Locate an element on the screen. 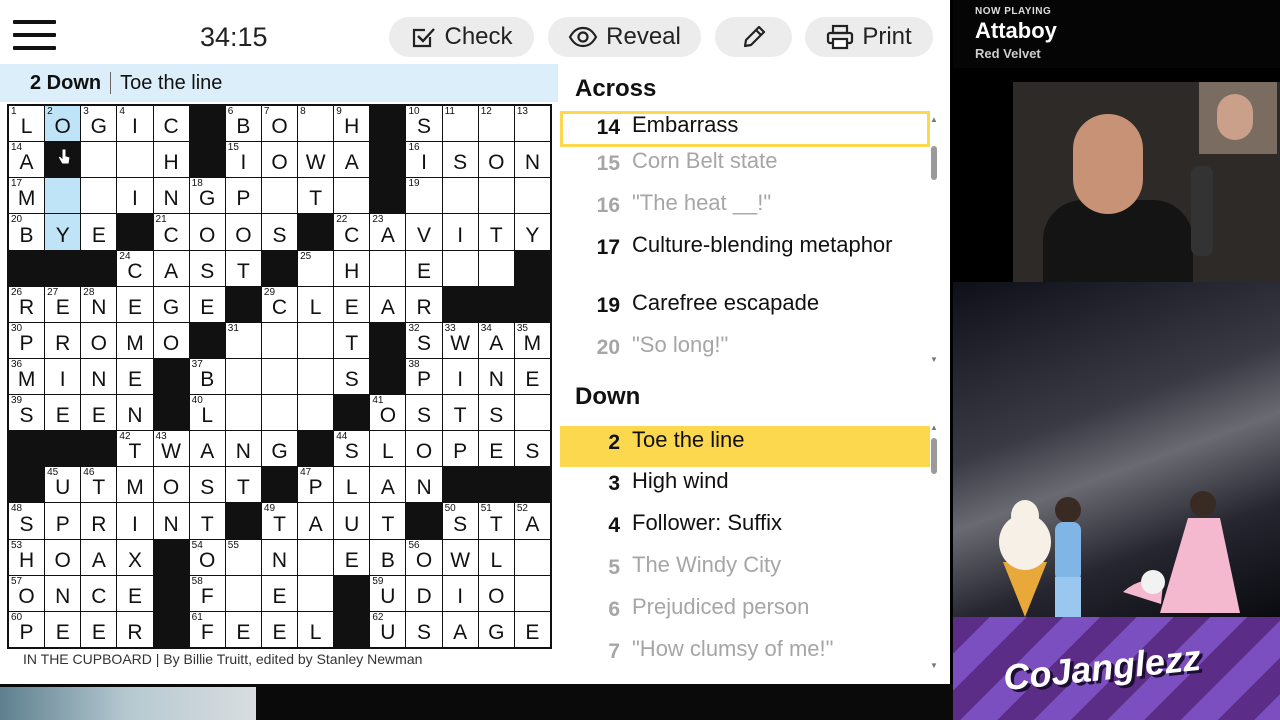  pencil-button is located at coordinates (753, 37).